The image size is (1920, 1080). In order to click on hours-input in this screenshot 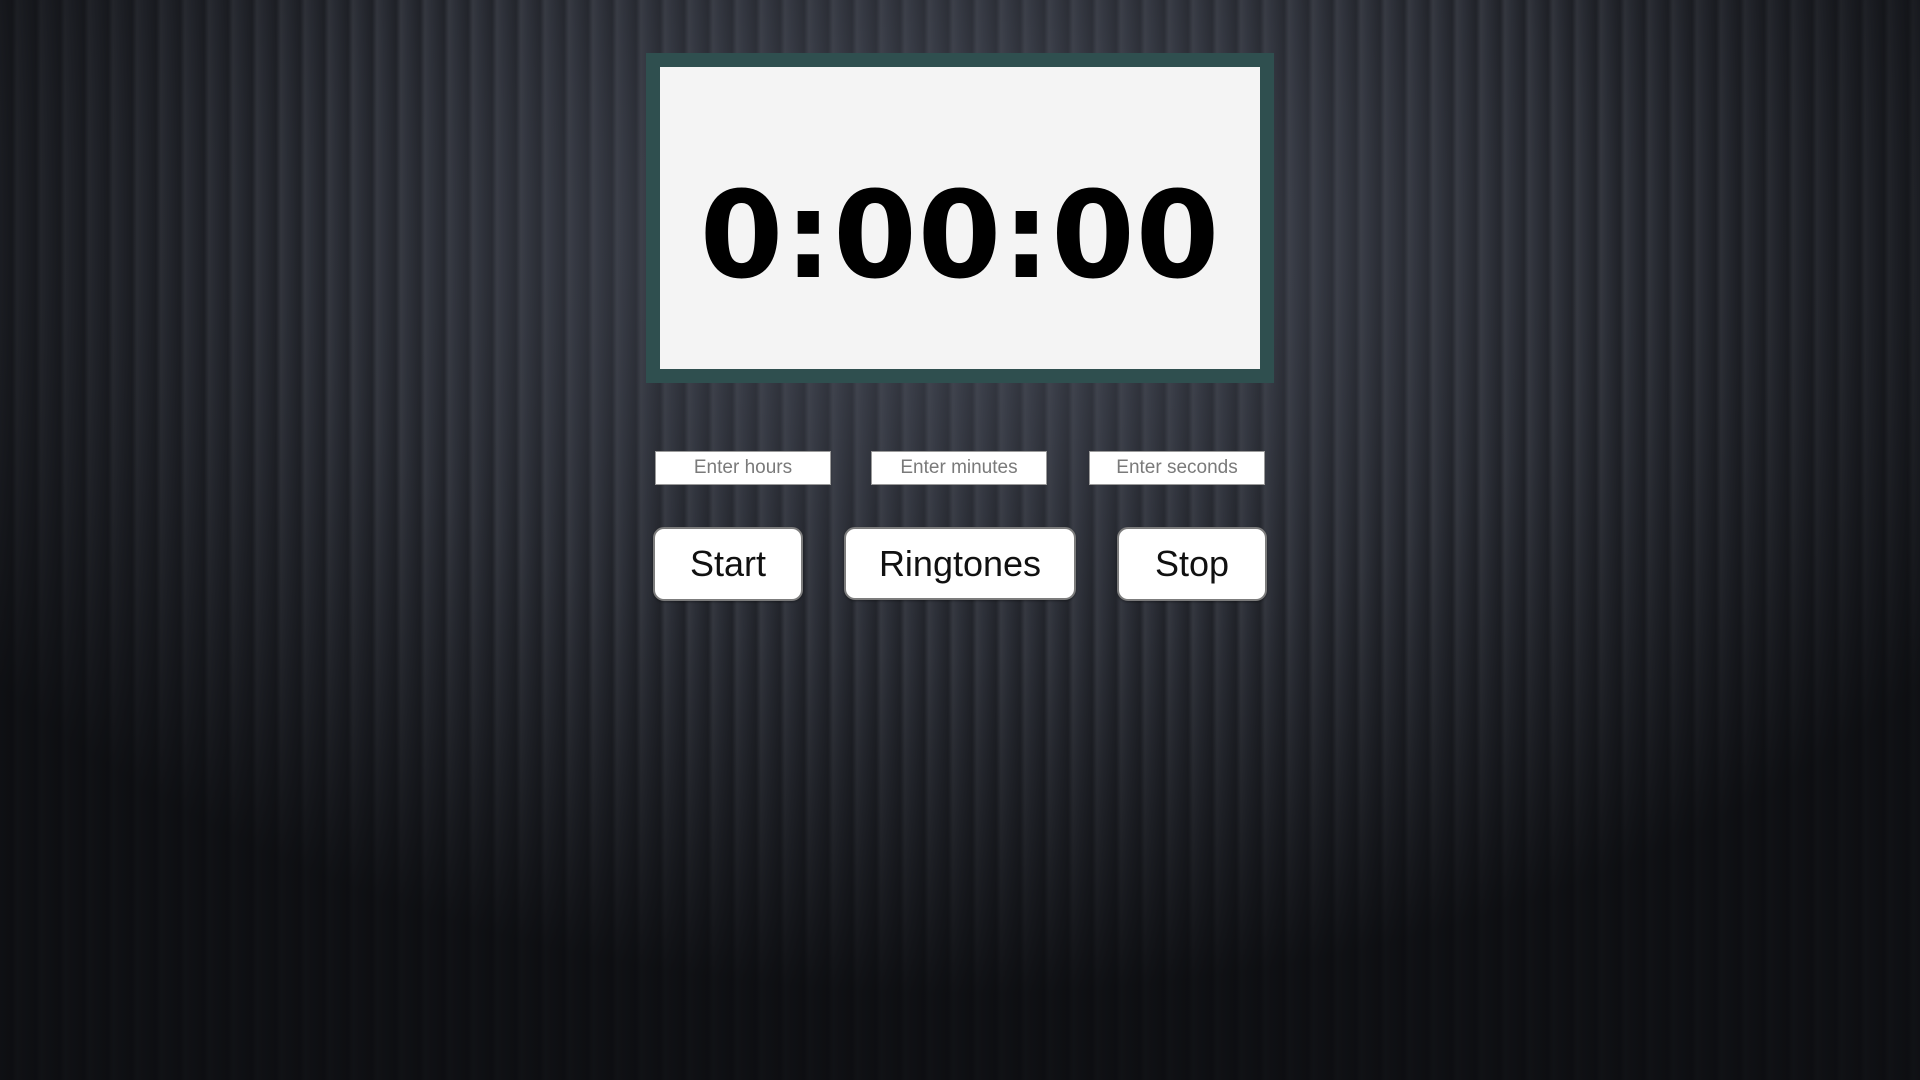, I will do `click(743, 468)`.